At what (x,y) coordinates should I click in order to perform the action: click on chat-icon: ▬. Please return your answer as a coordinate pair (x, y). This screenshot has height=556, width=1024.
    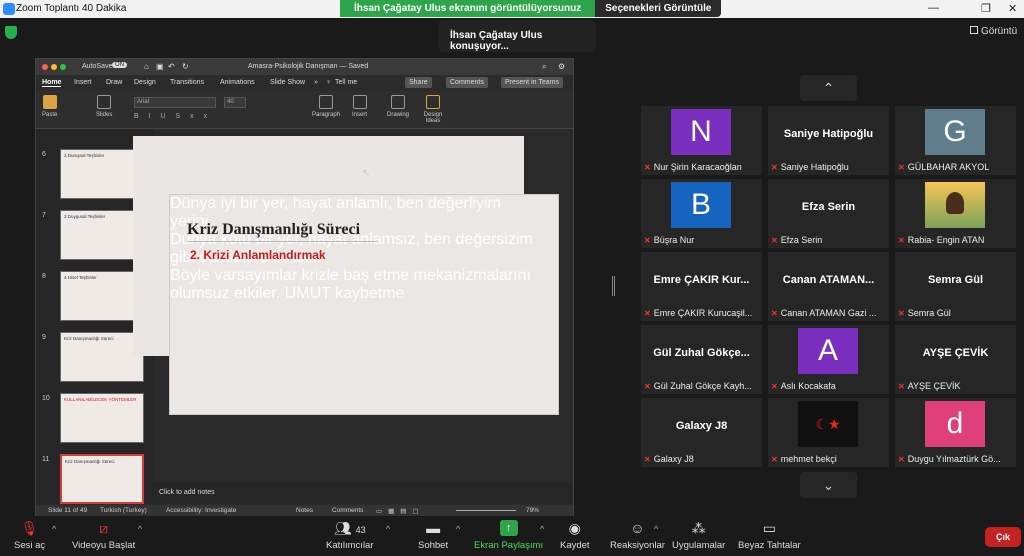
    Looking at the image, I should click on (433, 528).